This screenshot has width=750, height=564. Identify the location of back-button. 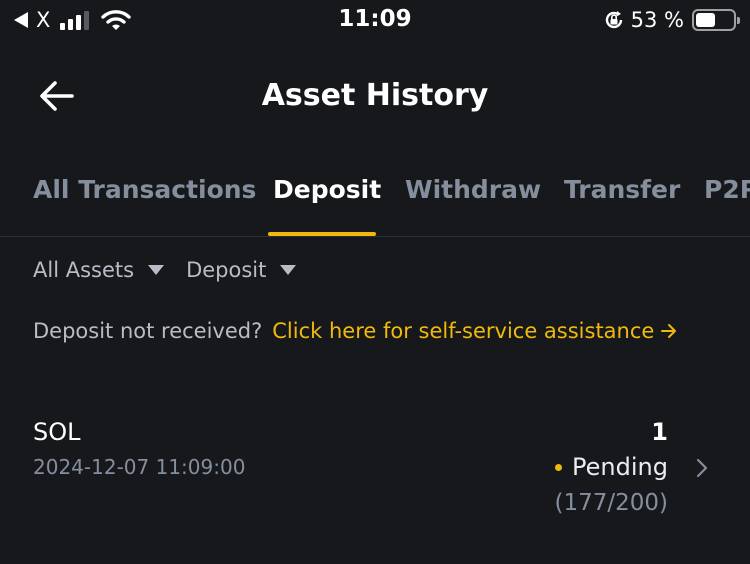
(56, 96).